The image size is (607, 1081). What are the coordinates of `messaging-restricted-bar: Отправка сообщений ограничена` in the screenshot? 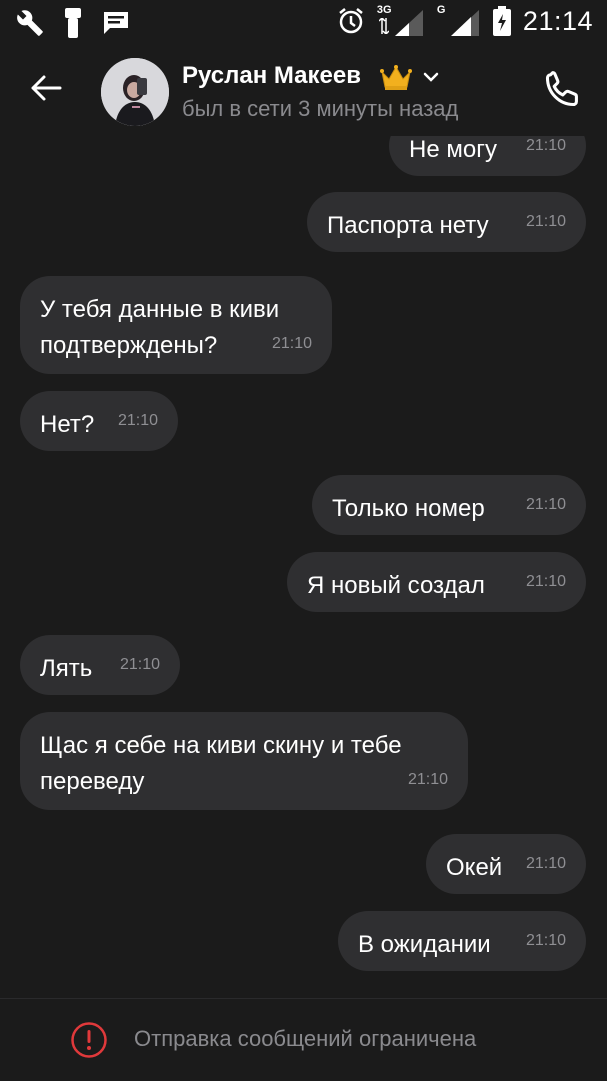 It's located at (303, 1039).